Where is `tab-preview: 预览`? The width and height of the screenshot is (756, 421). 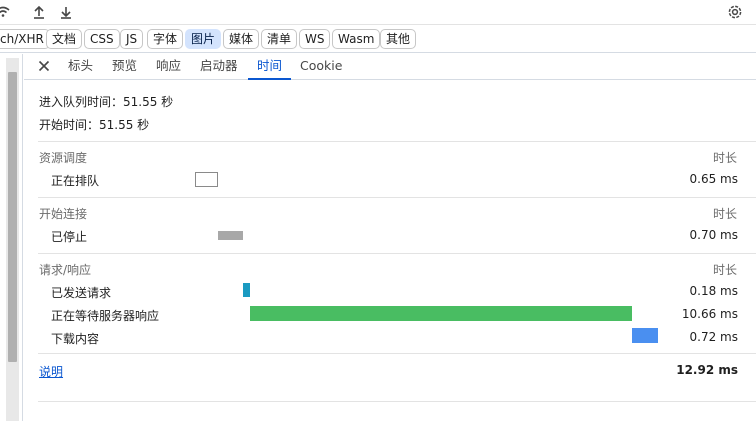
tab-preview: 预览 is located at coordinates (124, 67).